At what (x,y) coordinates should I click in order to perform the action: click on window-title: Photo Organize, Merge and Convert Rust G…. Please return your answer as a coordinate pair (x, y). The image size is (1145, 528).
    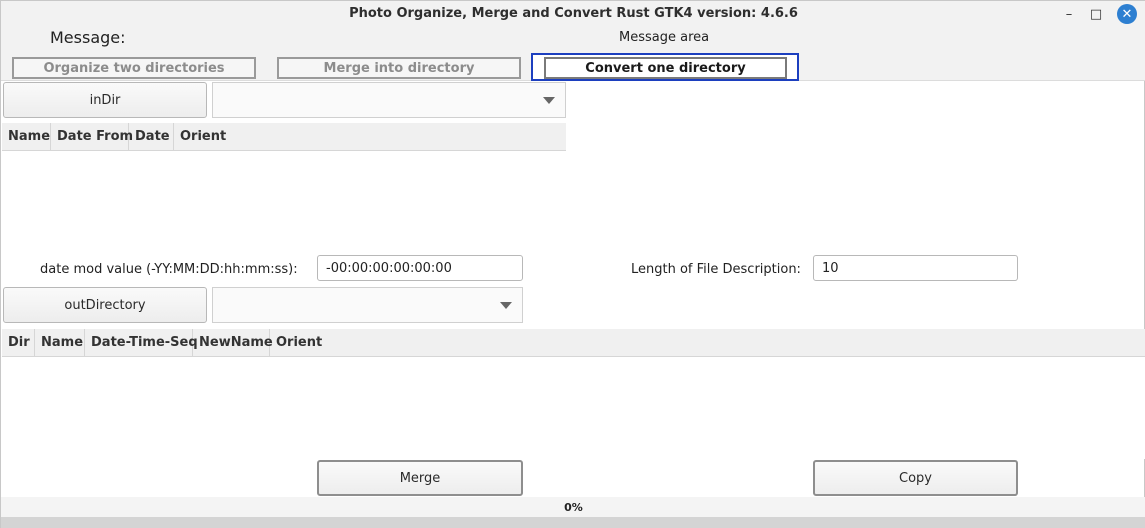
    Looking at the image, I should click on (573, 13).